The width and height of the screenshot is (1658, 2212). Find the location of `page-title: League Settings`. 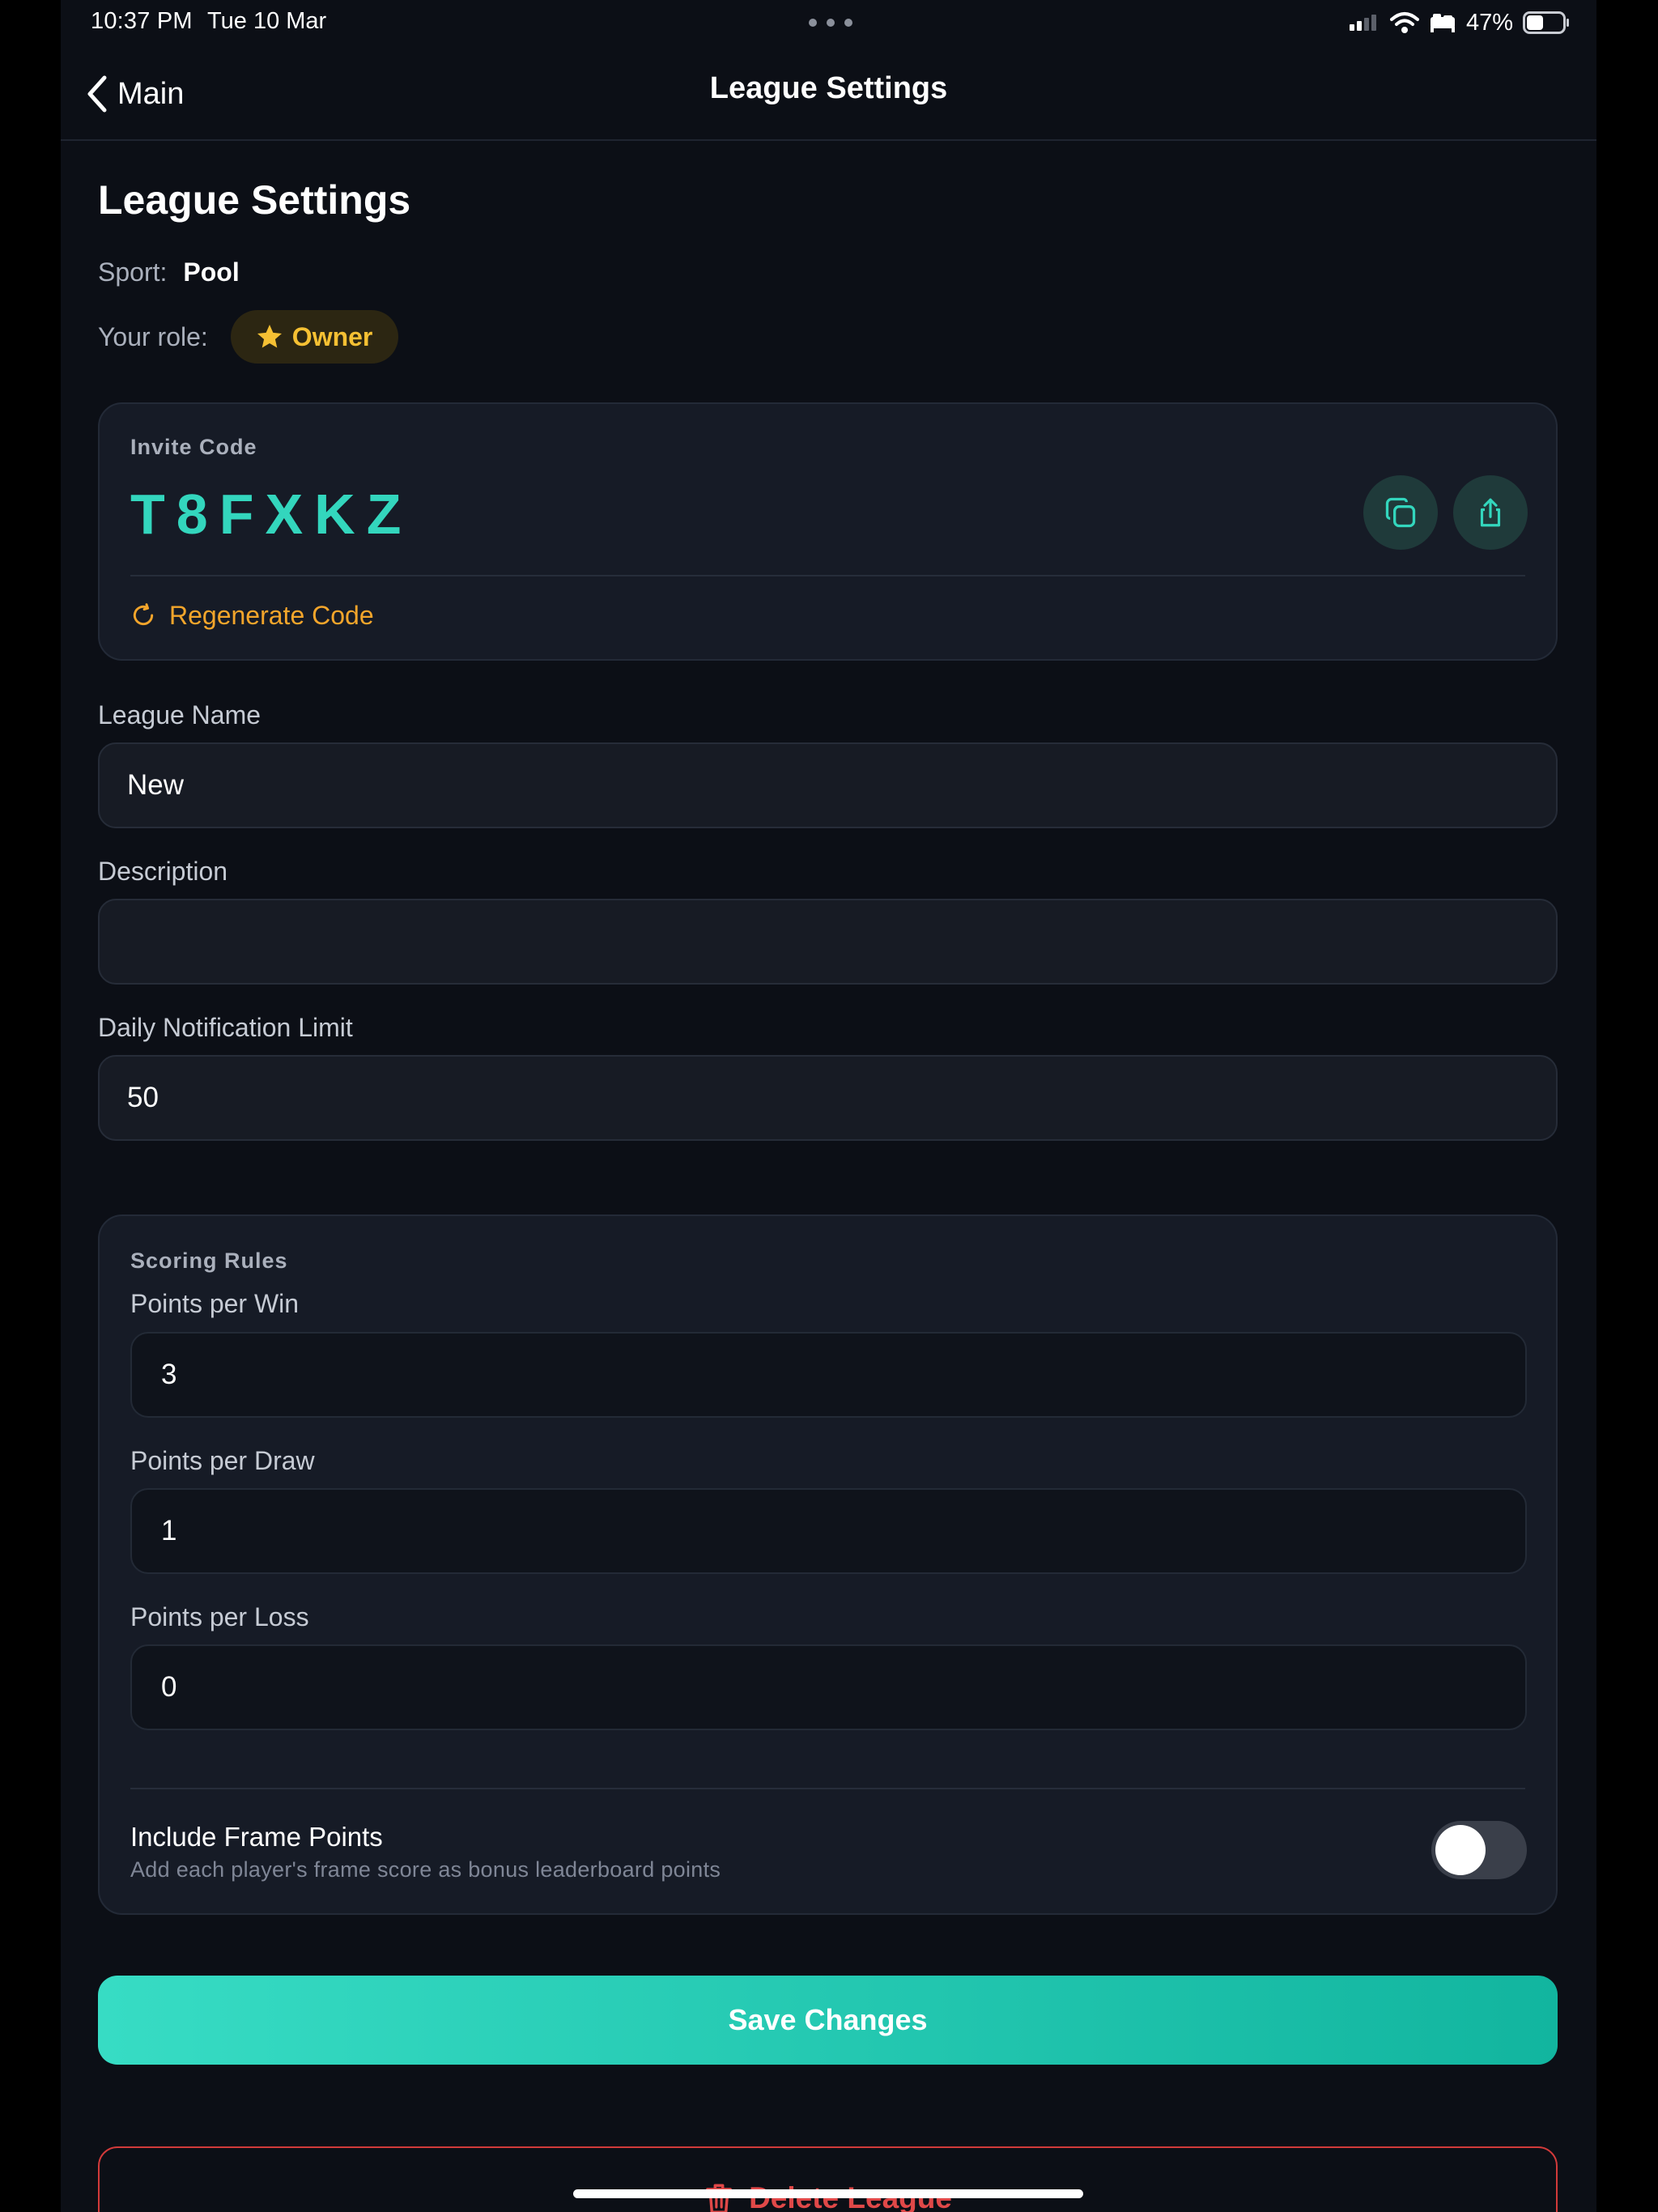

page-title: League Settings is located at coordinates (254, 200).